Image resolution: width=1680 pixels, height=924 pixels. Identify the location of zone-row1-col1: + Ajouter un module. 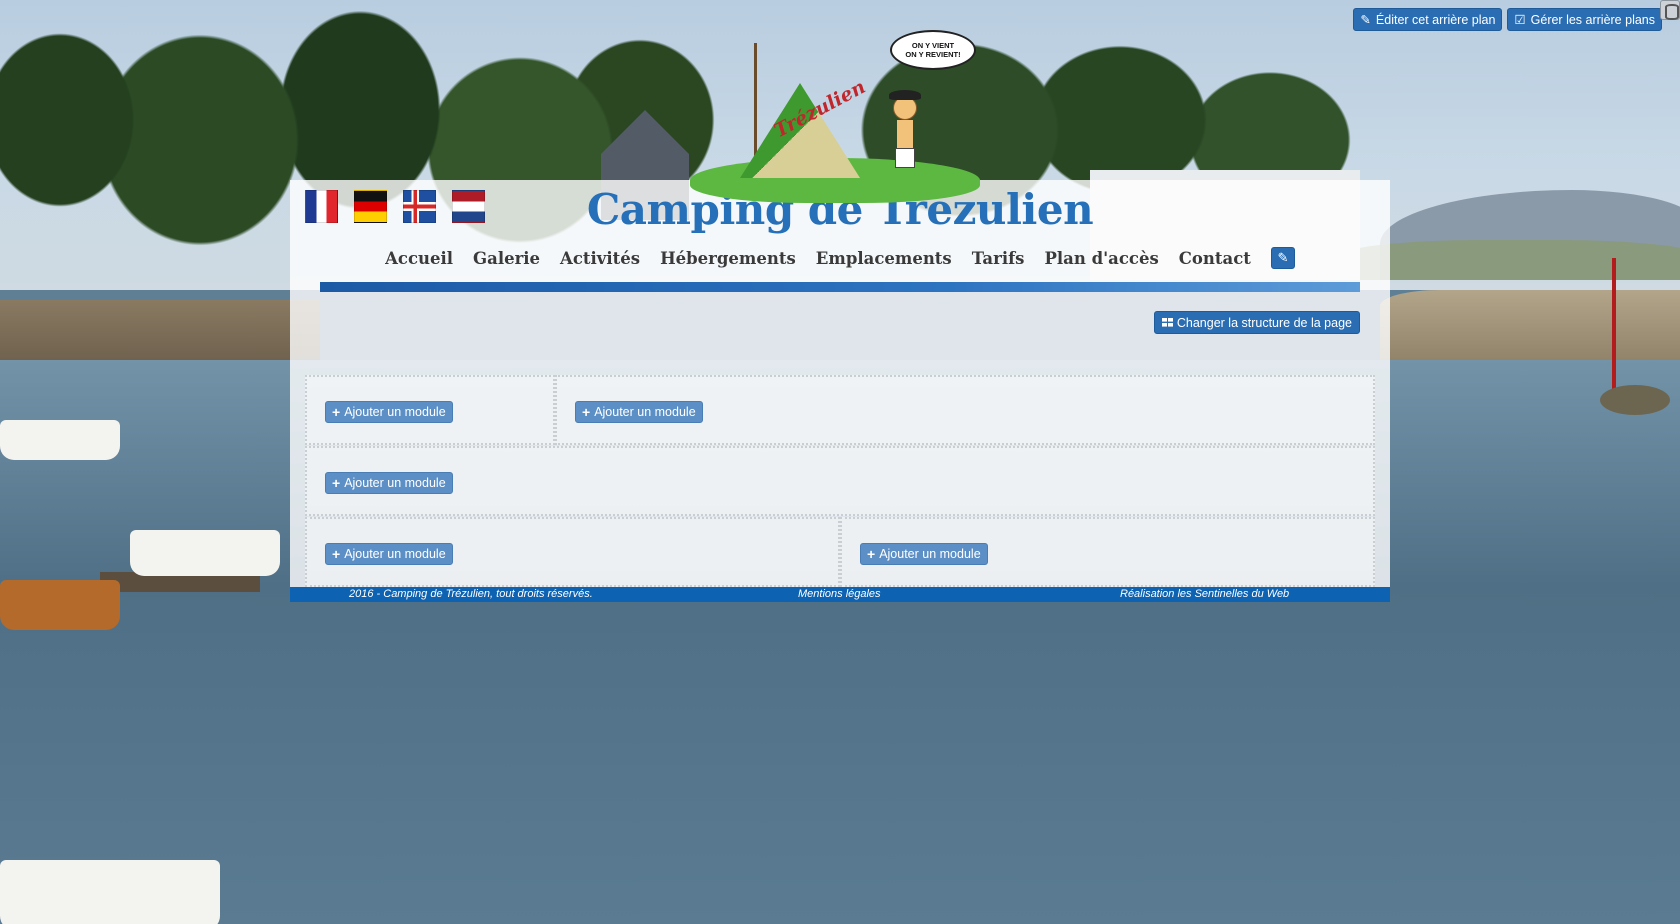
(430, 410).